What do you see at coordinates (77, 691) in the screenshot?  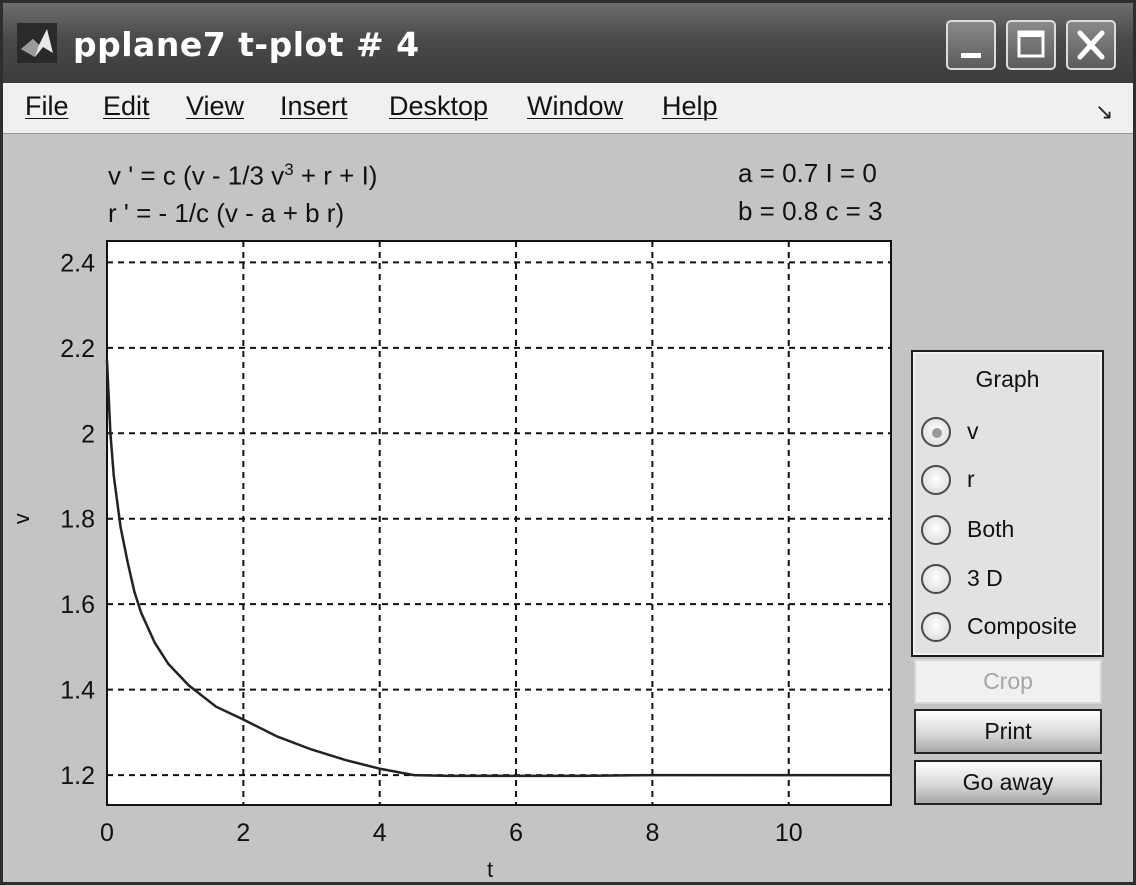 I see `y-tick-label: 1.4` at bounding box center [77, 691].